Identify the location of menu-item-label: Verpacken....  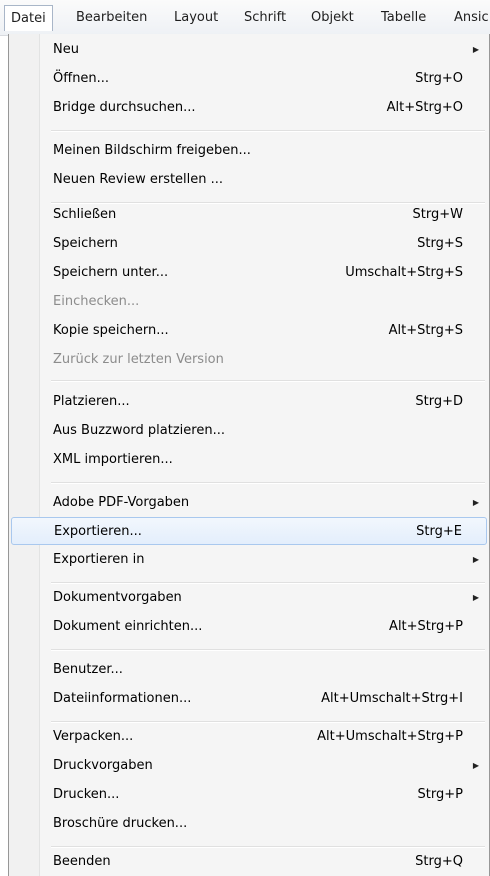
(93, 736).